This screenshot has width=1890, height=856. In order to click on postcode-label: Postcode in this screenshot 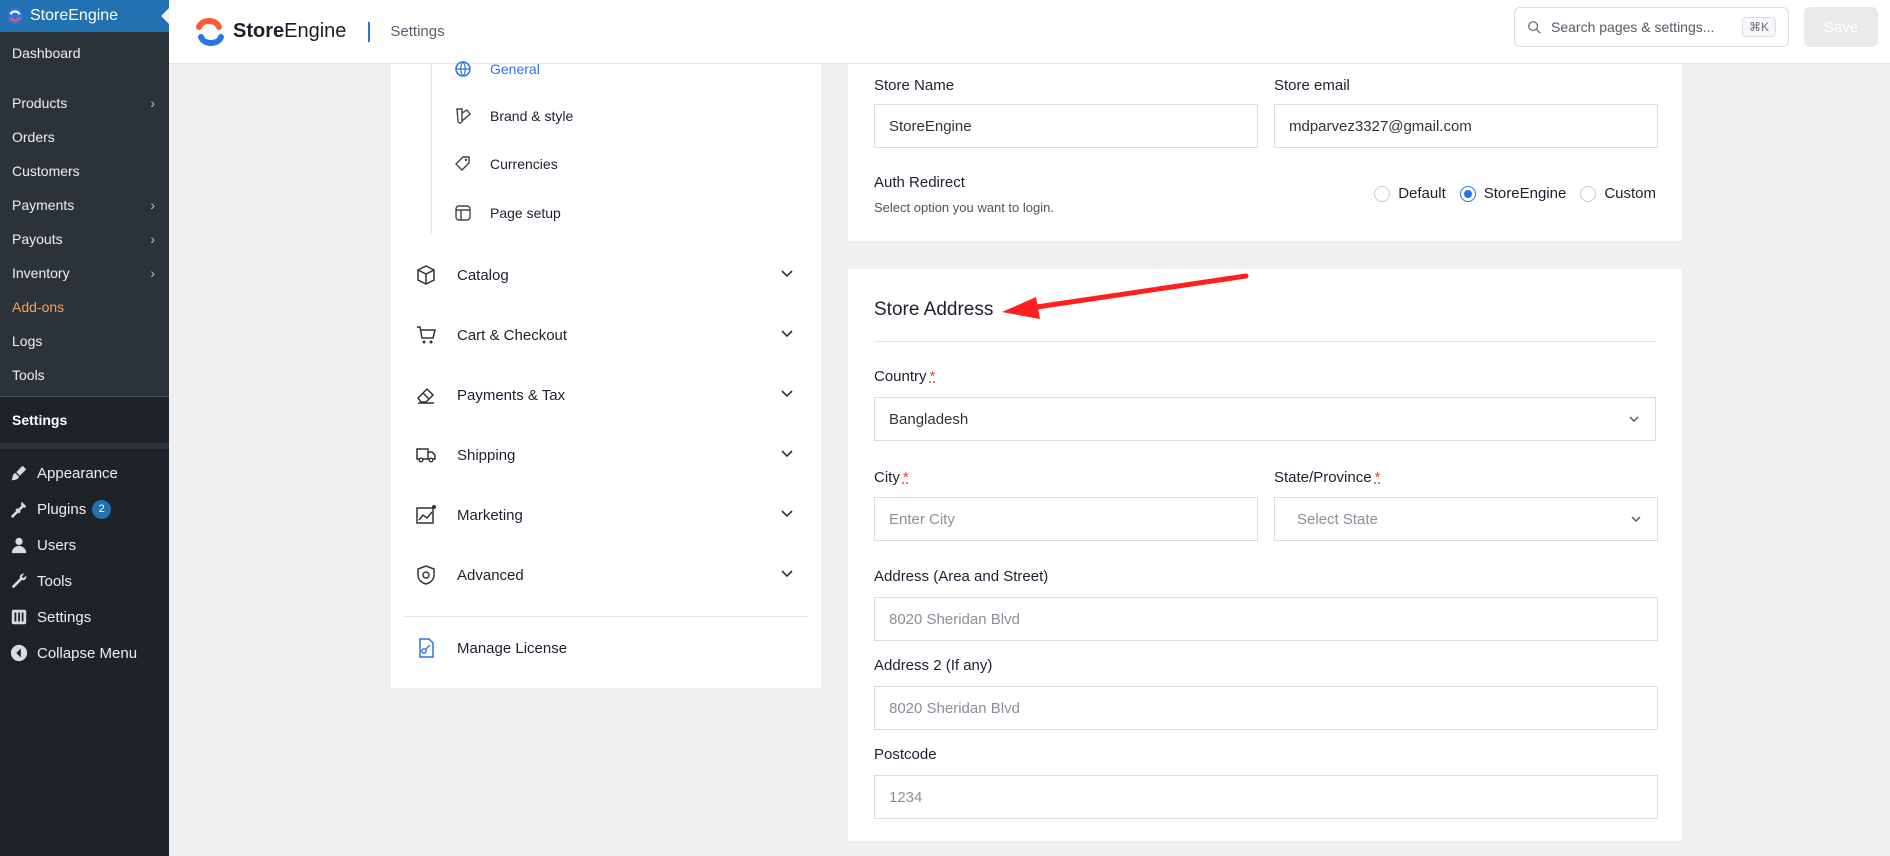, I will do `click(905, 754)`.